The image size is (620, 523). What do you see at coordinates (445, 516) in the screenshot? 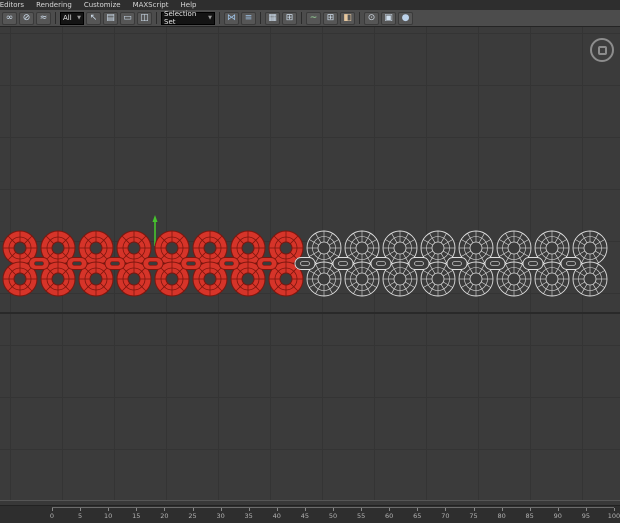
I see `timeline-tick-label: 70` at bounding box center [445, 516].